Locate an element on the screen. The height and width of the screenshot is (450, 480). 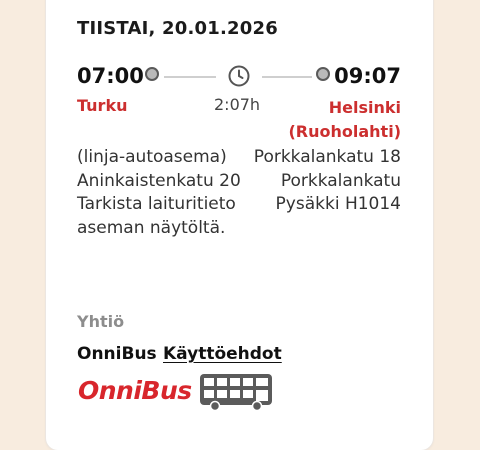
arrival-city: Helsinki (Ruoholahti) is located at coordinates (344, 119).